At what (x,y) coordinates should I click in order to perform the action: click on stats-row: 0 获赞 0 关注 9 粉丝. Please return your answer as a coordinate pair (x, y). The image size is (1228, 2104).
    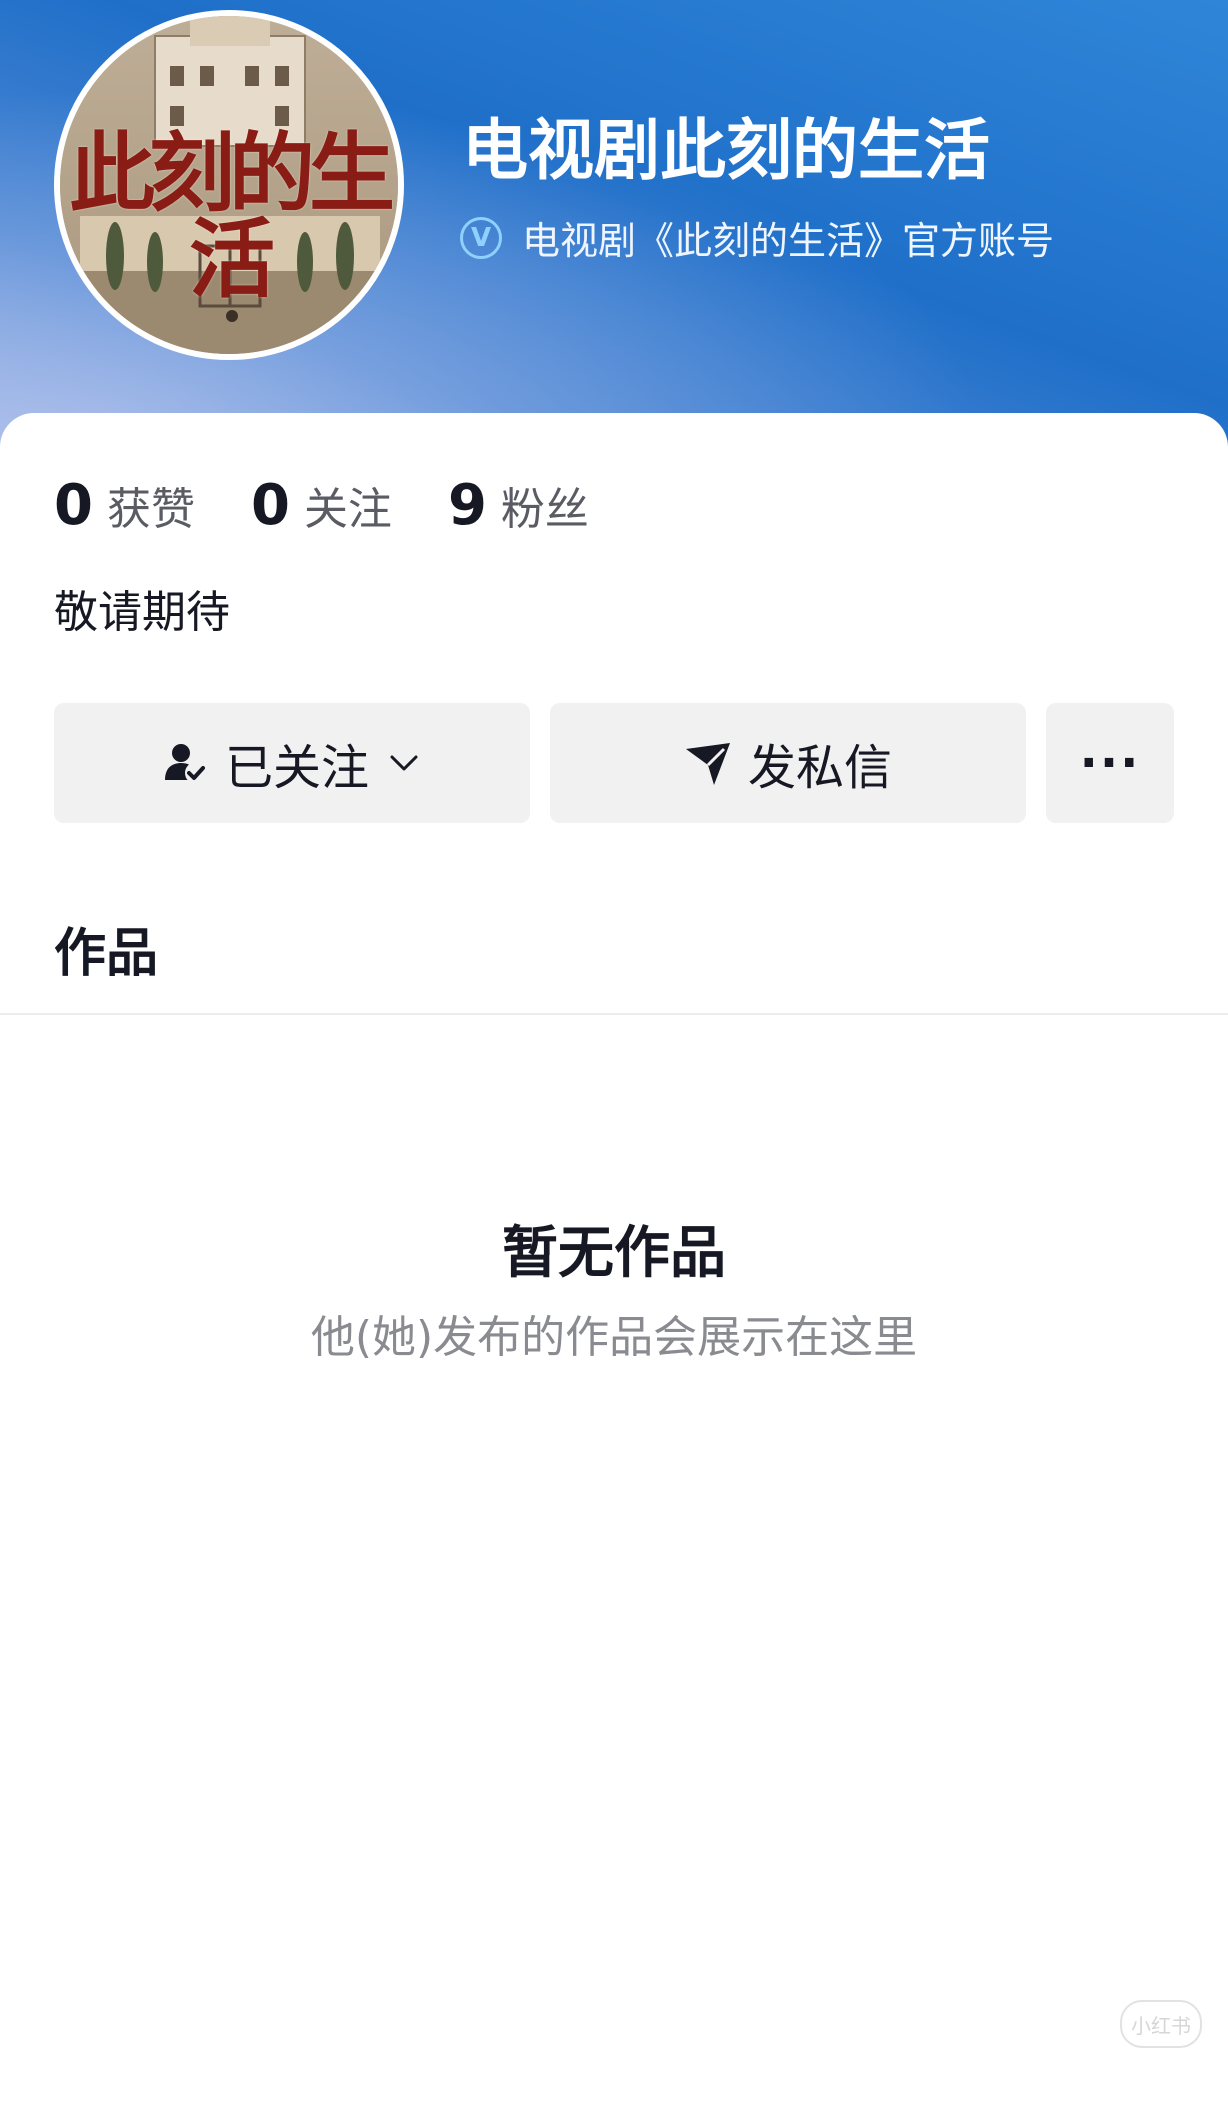
    Looking at the image, I should click on (349, 505).